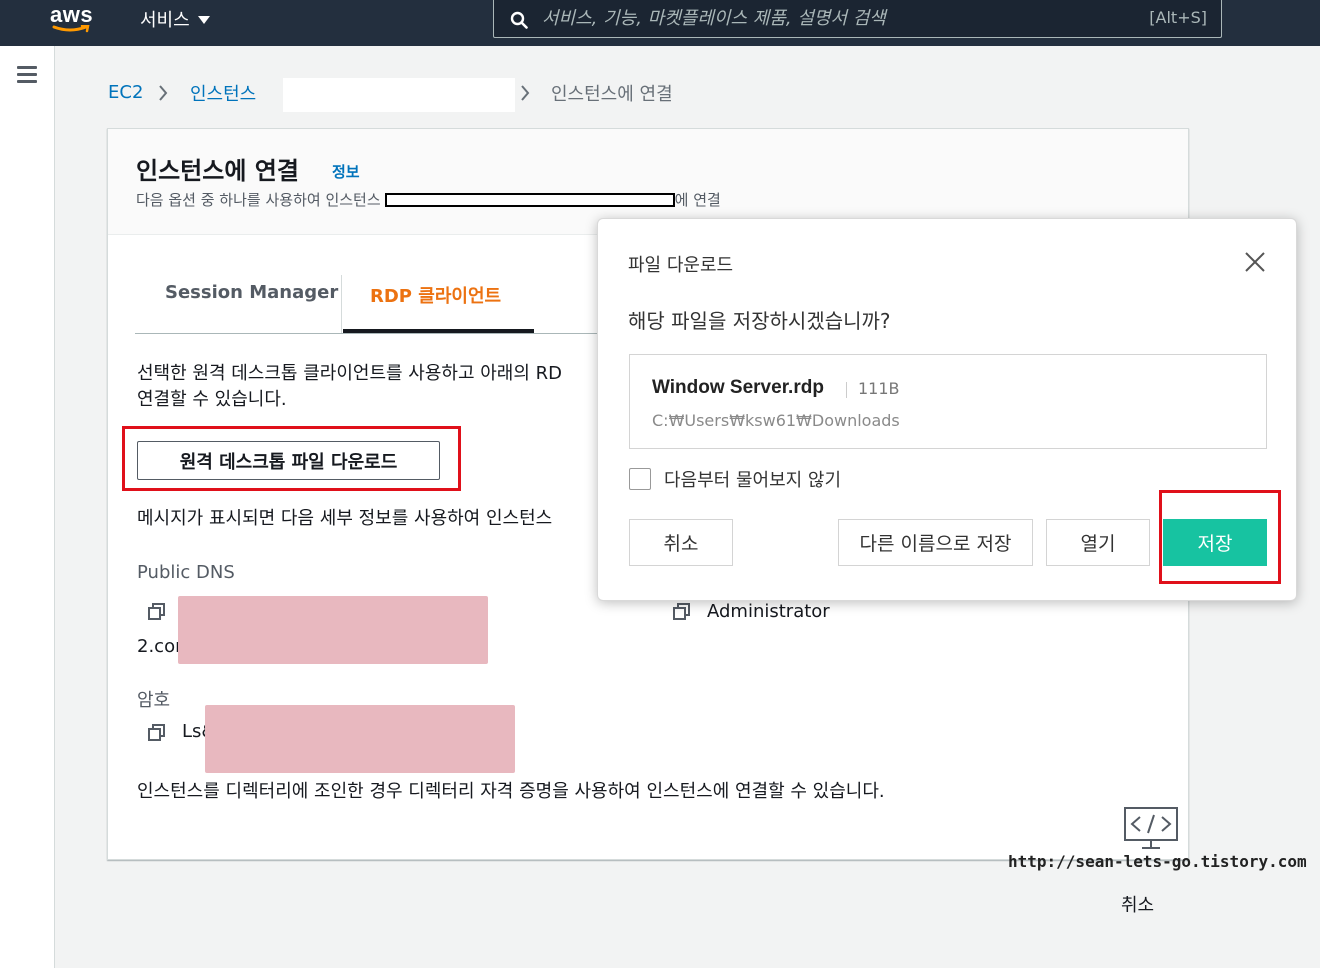 Image resolution: width=1320 pixels, height=968 pixels. Describe the element at coordinates (71, 29) in the screenshot. I see `aws-smile-icon` at that location.